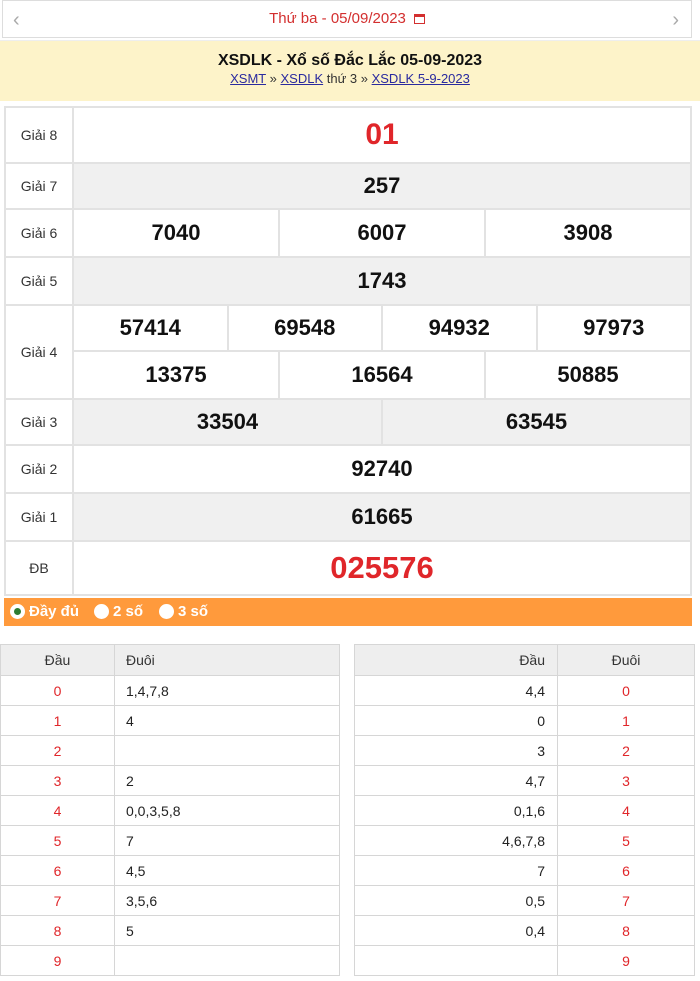 The image size is (700, 981). Describe the element at coordinates (39, 517) in the screenshot. I see `prize-label: Giải 1` at that location.